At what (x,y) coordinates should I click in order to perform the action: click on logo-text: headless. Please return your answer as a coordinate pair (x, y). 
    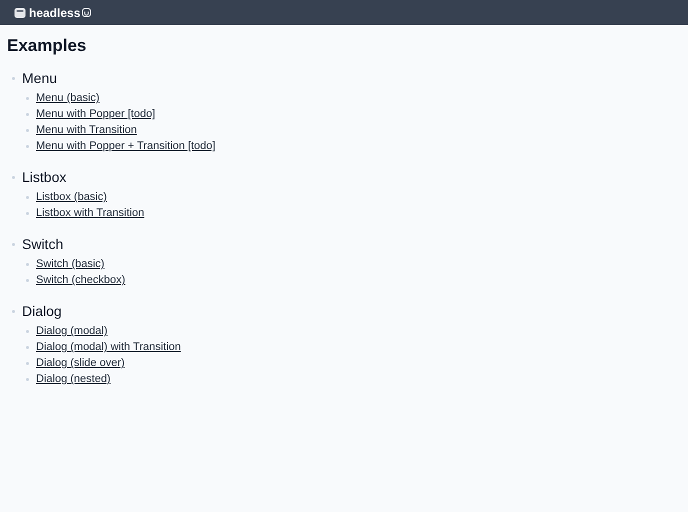
    Looking at the image, I should click on (54, 13).